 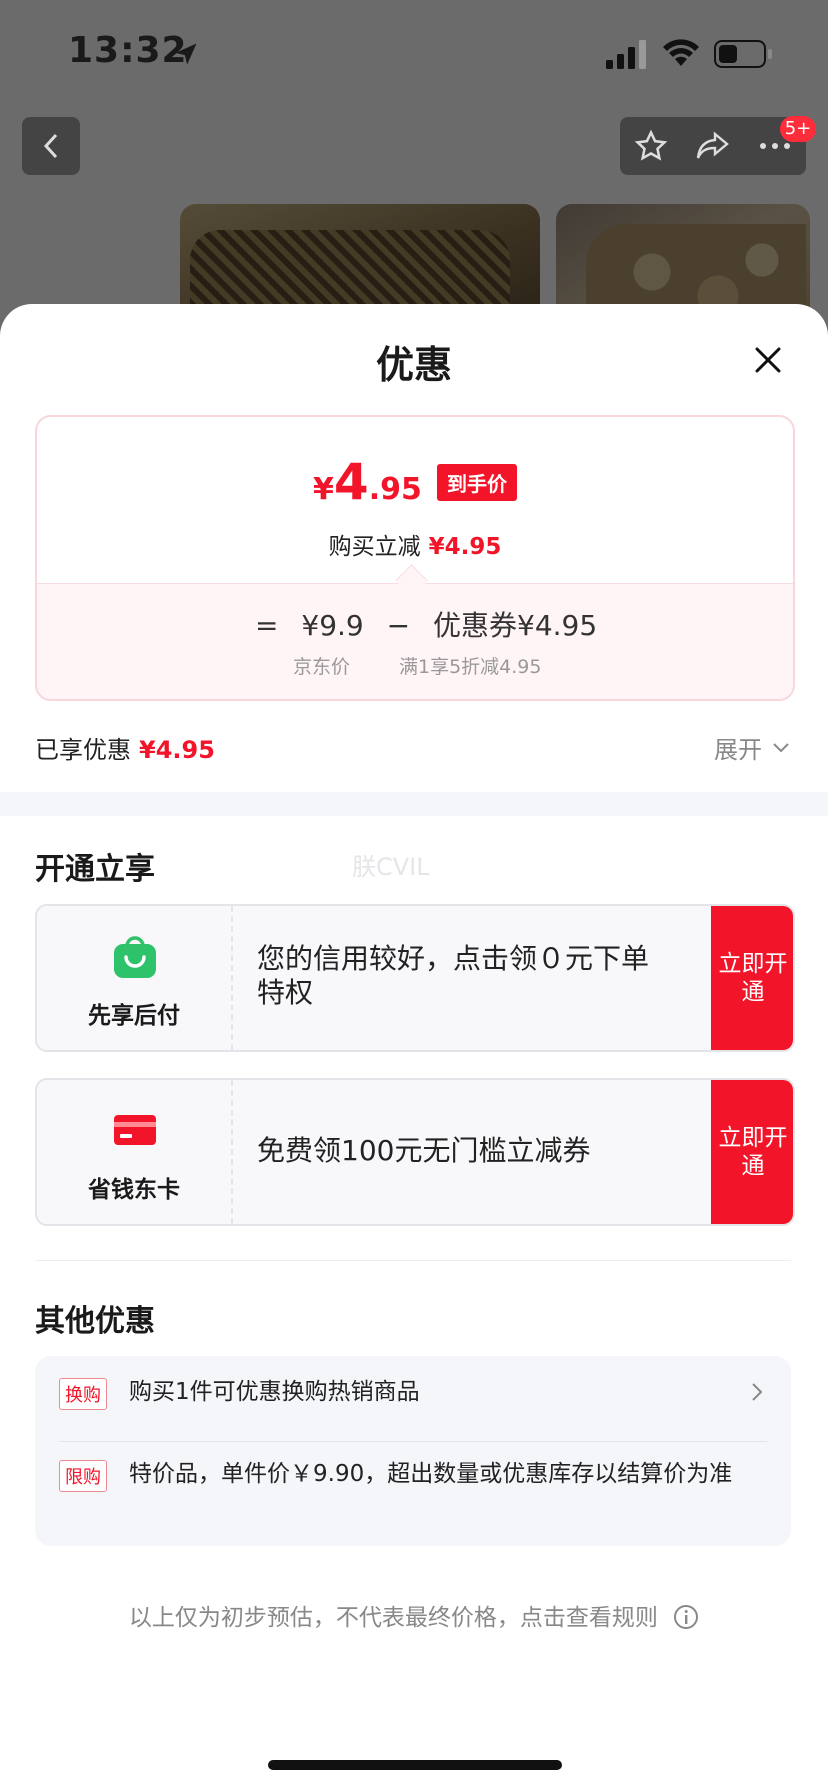 What do you see at coordinates (414, 804) in the screenshot?
I see `section-separator` at bounding box center [414, 804].